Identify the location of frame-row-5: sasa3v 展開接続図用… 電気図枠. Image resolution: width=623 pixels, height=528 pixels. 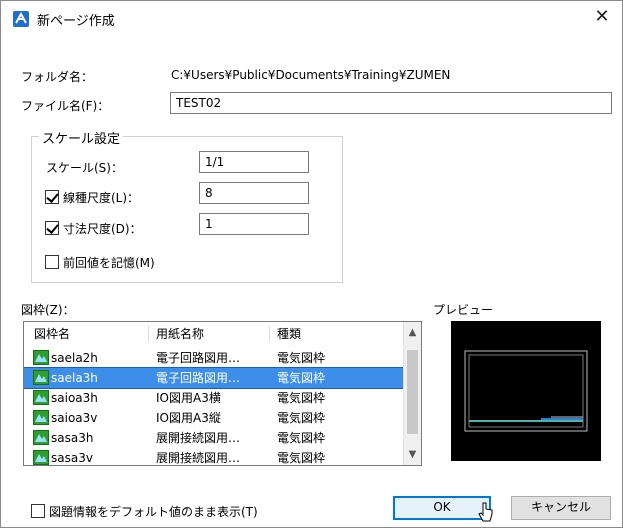
(214, 456).